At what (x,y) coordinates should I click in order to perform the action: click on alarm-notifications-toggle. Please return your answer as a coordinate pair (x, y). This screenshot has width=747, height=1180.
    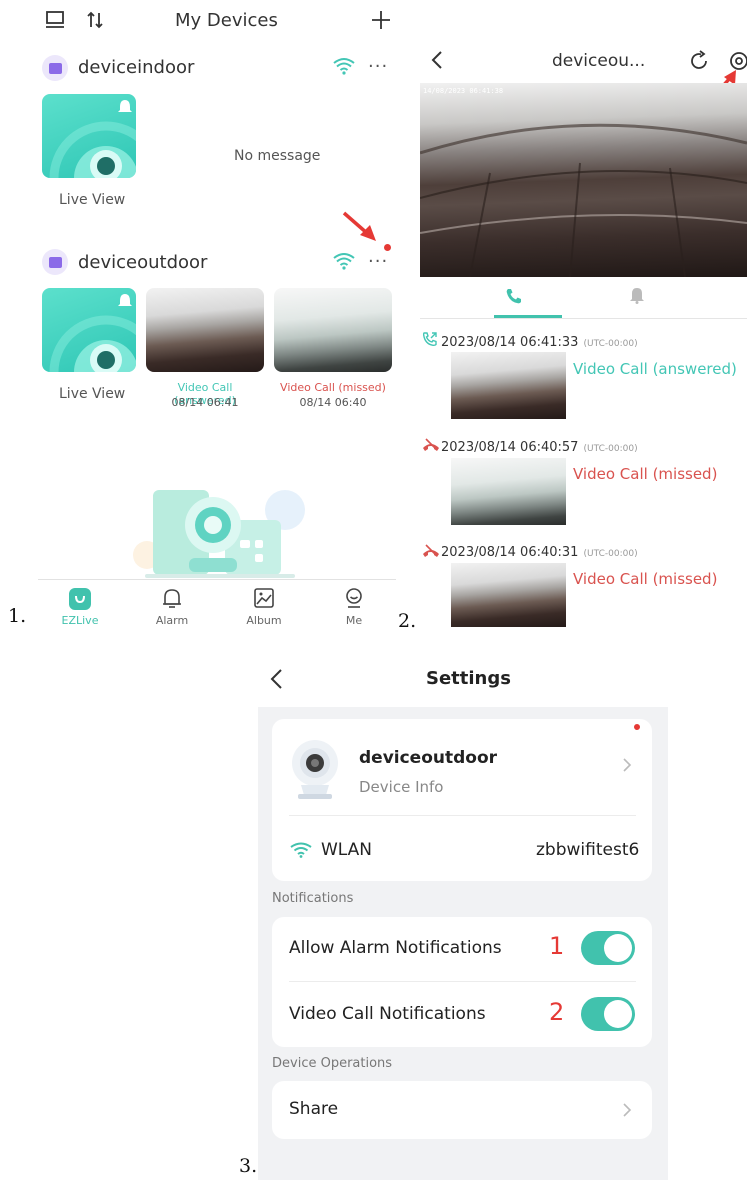
    Looking at the image, I should click on (608, 948).